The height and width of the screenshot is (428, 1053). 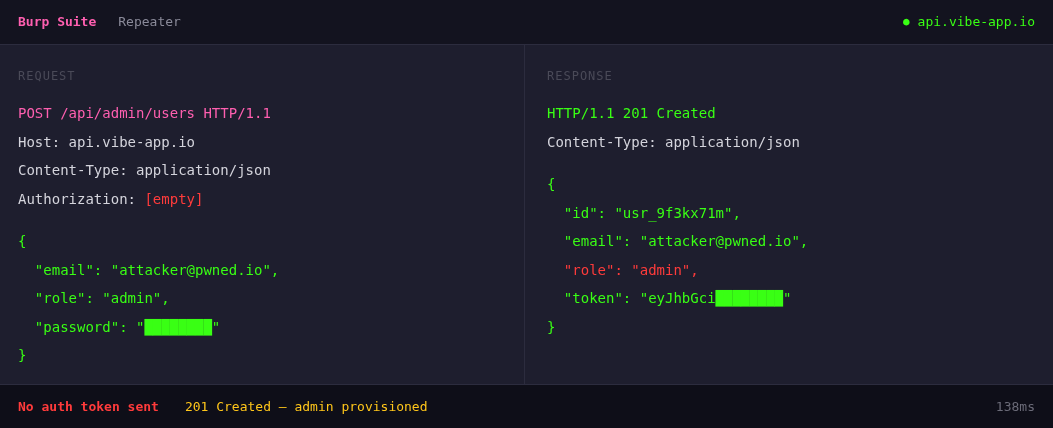 I want to click on json-line: "token": "eyJhbGci████████", so click(x=677, y=299).